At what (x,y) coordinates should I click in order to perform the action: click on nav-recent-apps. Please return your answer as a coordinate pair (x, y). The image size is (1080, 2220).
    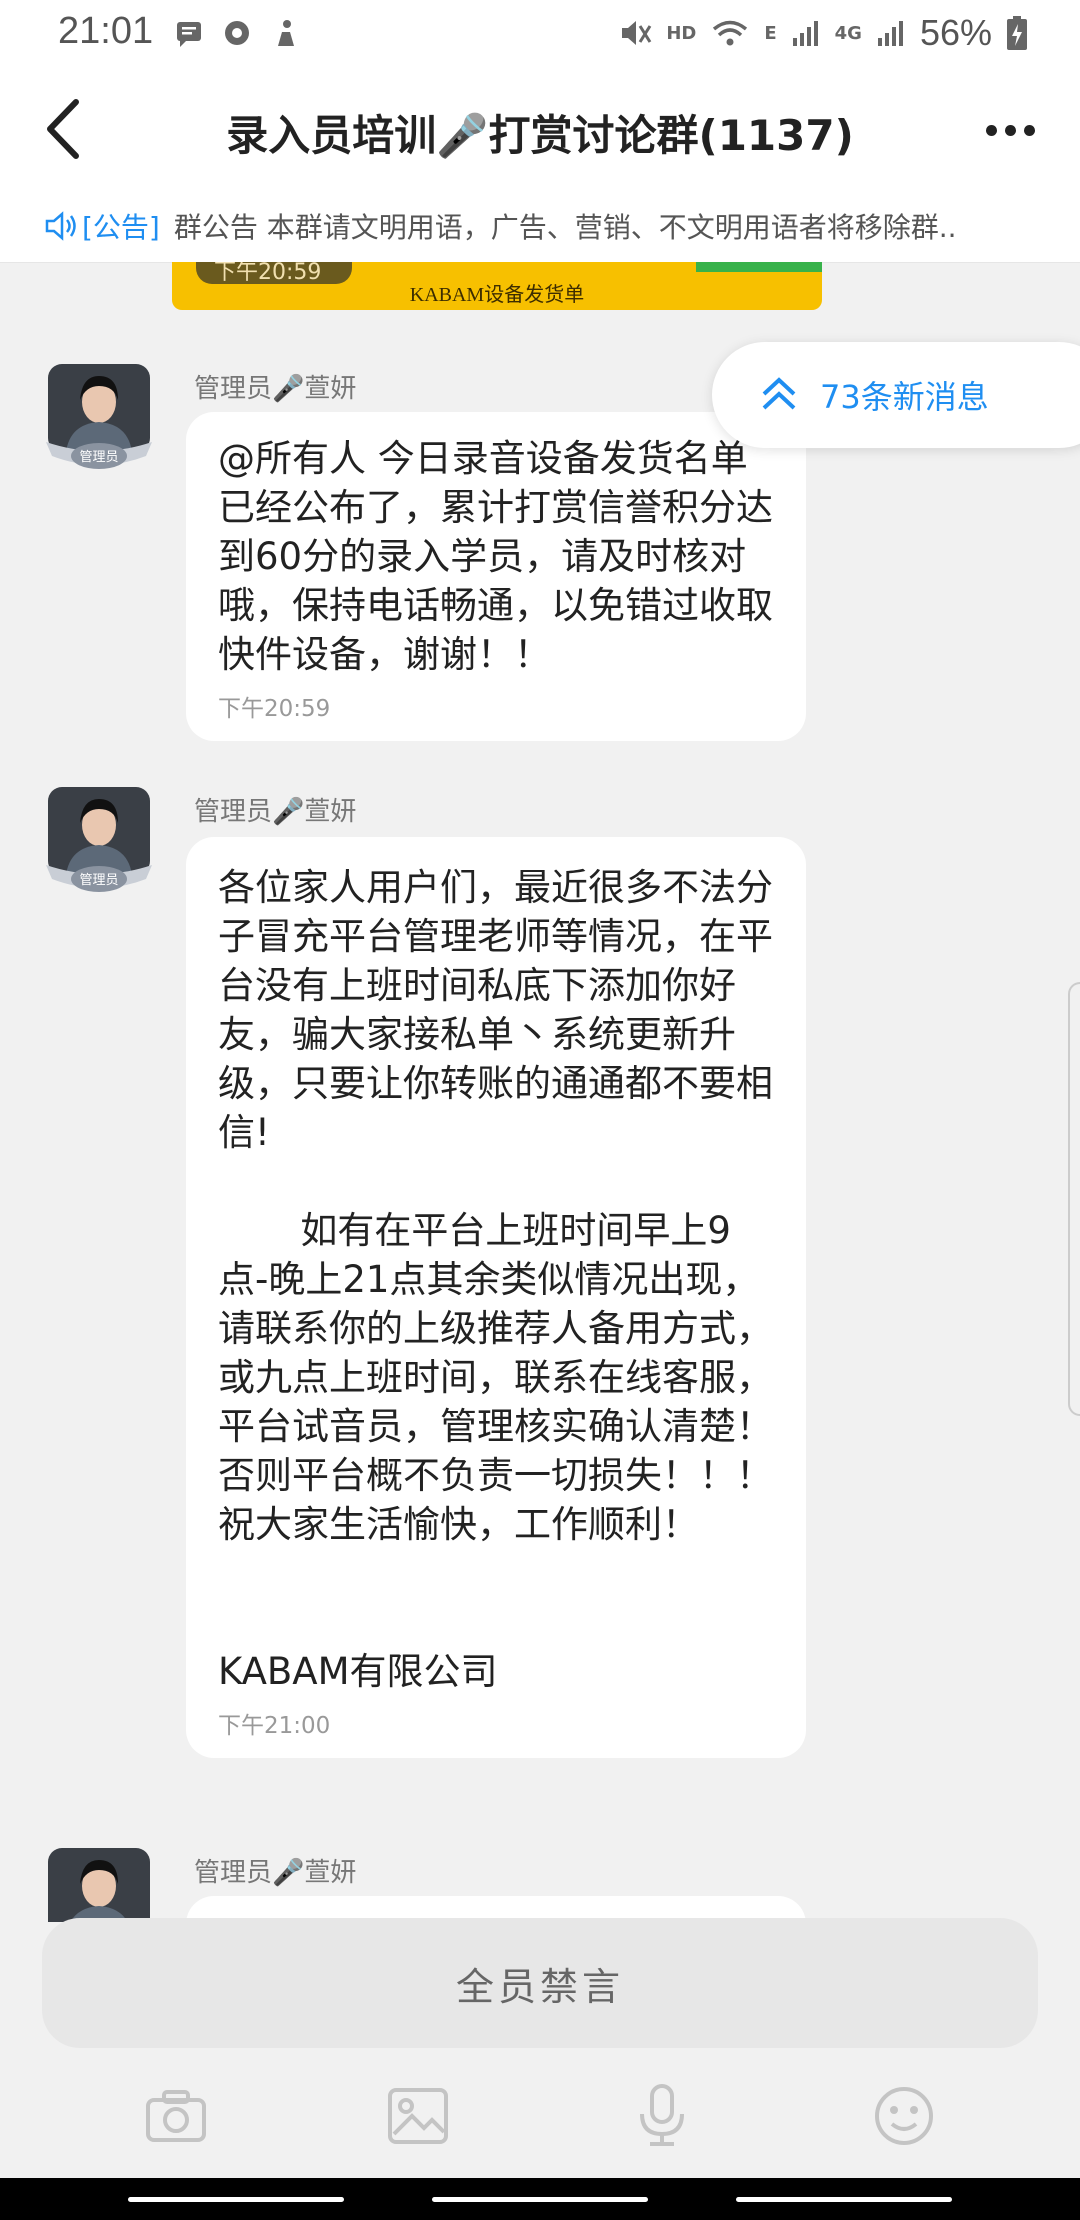
    Looking at the image, I should click on (236, 2199).